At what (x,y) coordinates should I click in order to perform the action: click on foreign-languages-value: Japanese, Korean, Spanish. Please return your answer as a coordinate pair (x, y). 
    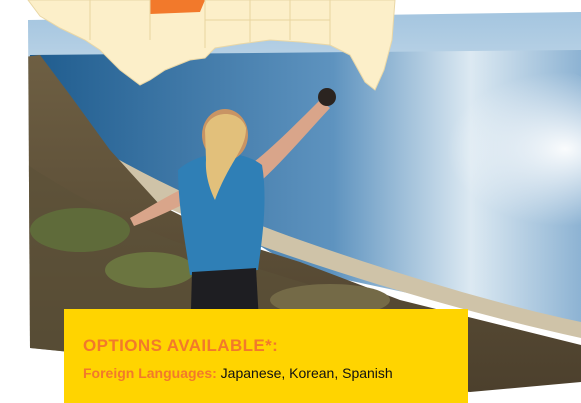
    Looking at the image, I should click on (304, 373).